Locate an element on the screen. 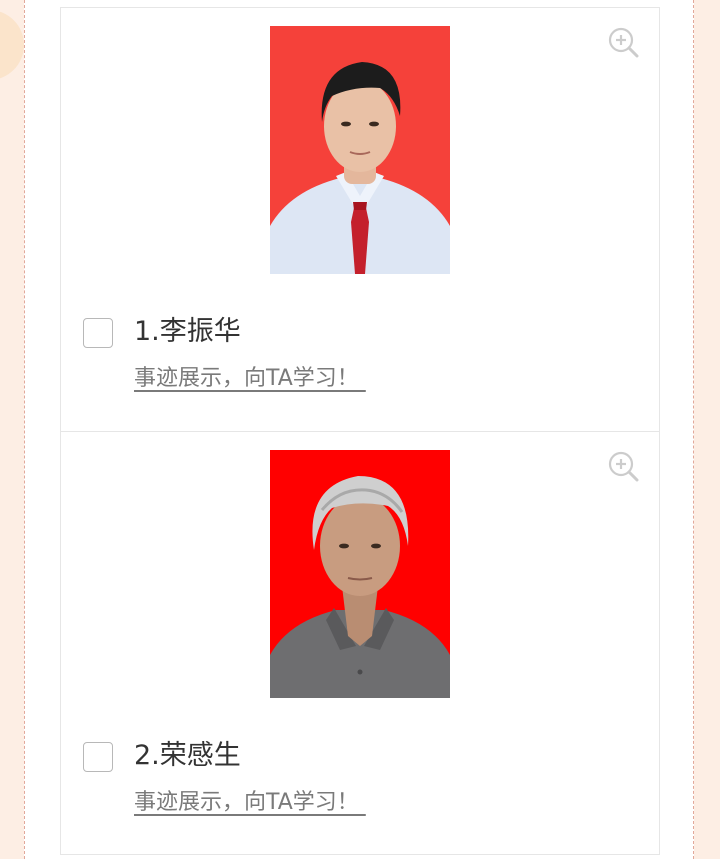 Image resolution: width=720 pixels, height=859 pixels. left-decoration is located at coordinates (12, 429).